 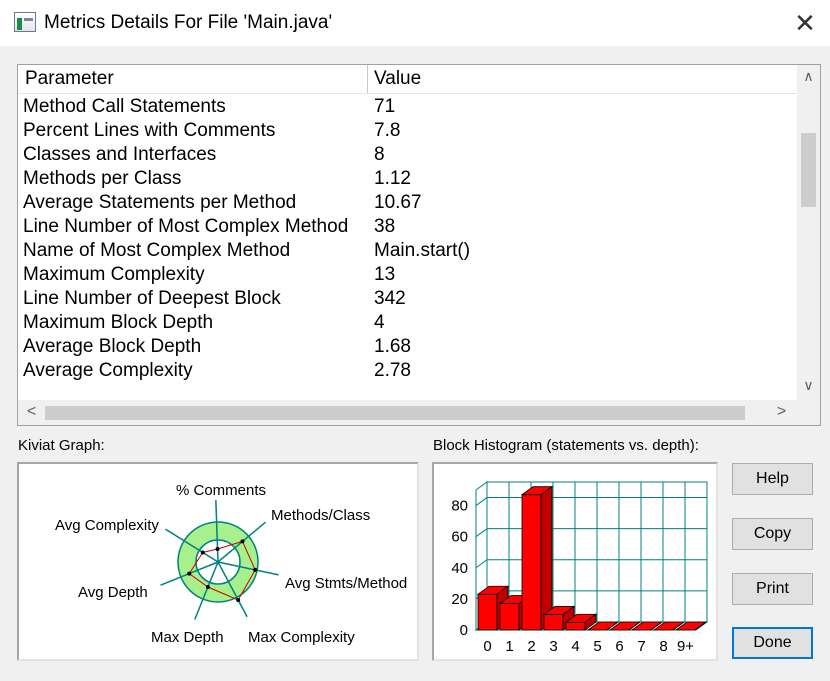 What do you see at coordinates (118, 322) in the screenshot?
I see `parameter-cell: Maximum Block Depth` at bounding box center [118, 322].